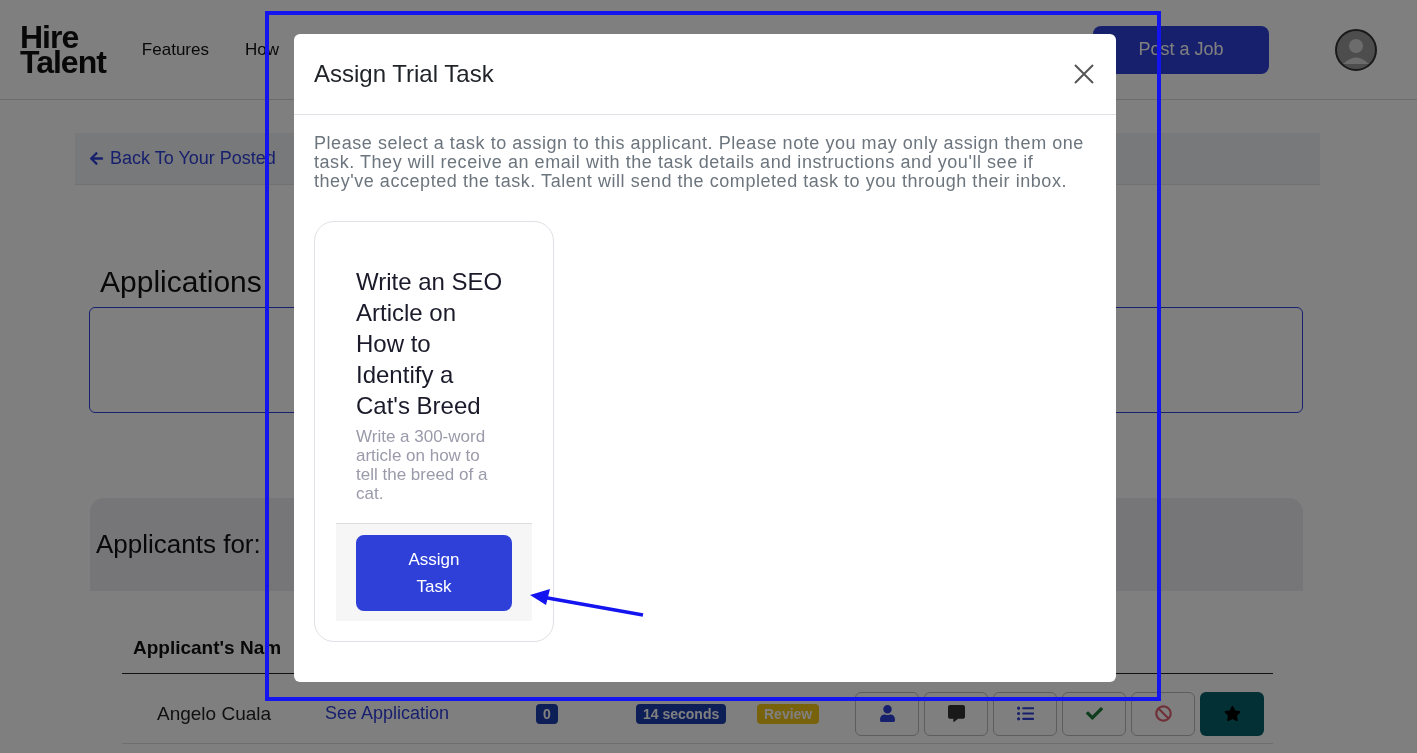 The height and width of the screenshot is (753, 1417). What do you see at coordinates (387, 713) in the screenshot?
I see `see-application-link: See Application` at bounding box center [387, 713].